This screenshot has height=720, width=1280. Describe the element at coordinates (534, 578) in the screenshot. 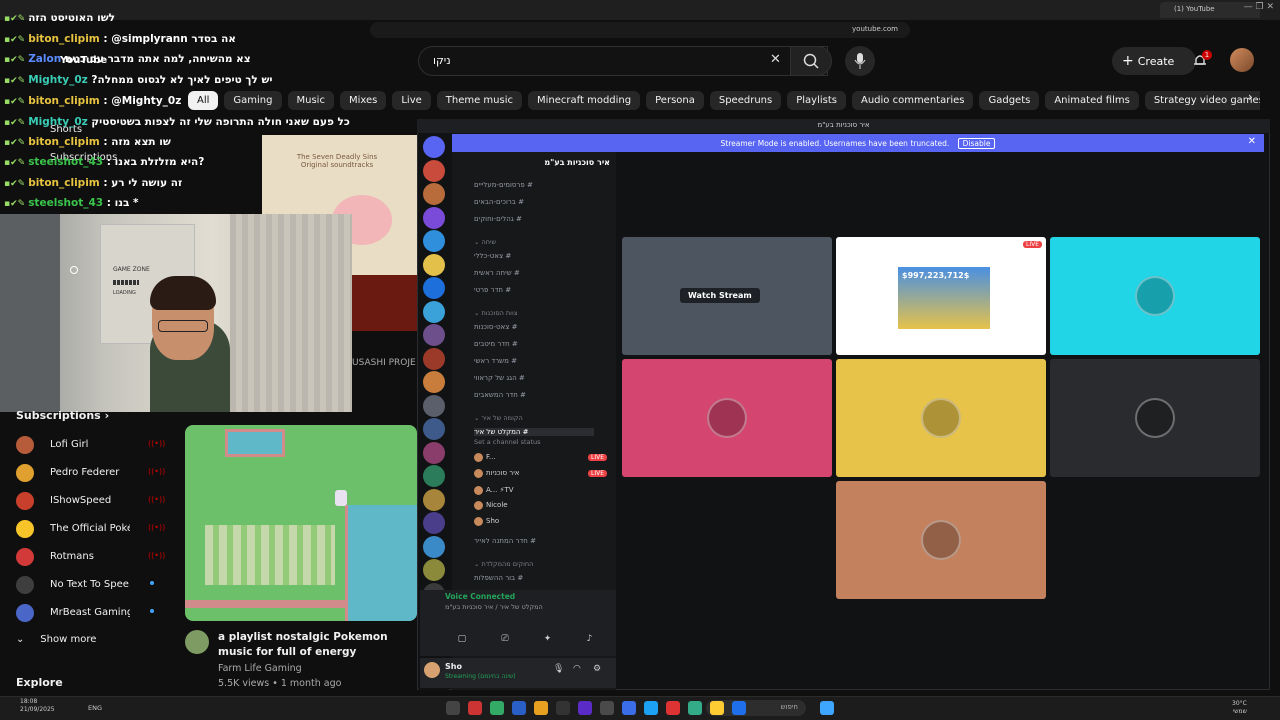

I see `channel-item: # בור ההשפלות` at that location.